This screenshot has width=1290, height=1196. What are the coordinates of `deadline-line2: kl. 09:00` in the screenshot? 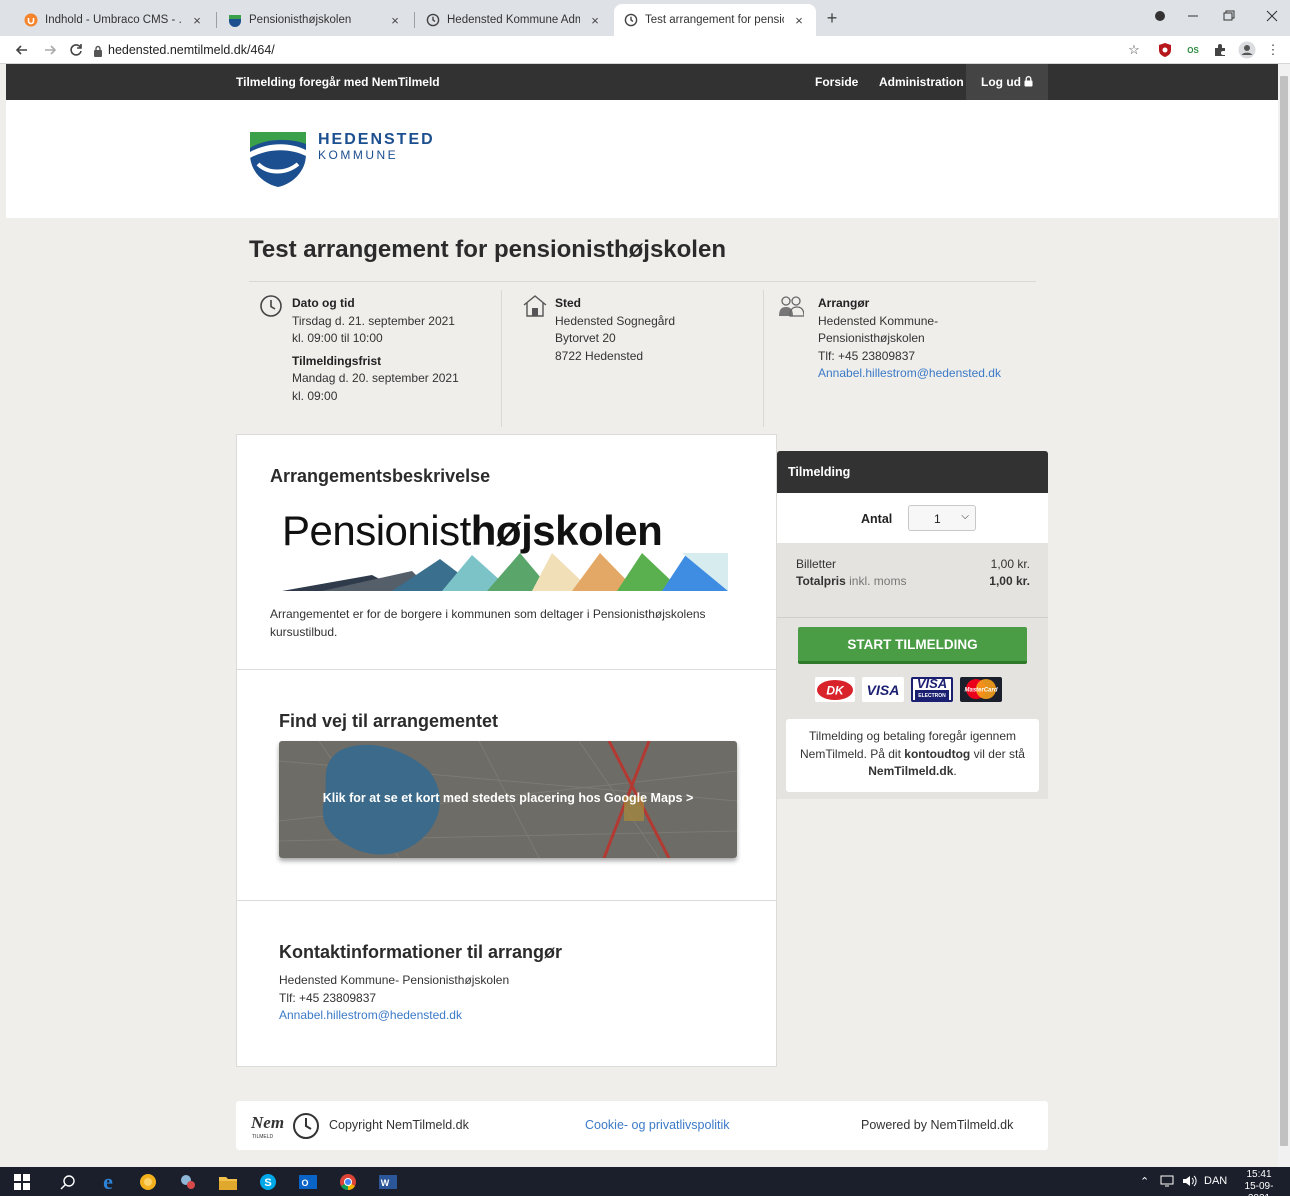 It's located at (315, 395).